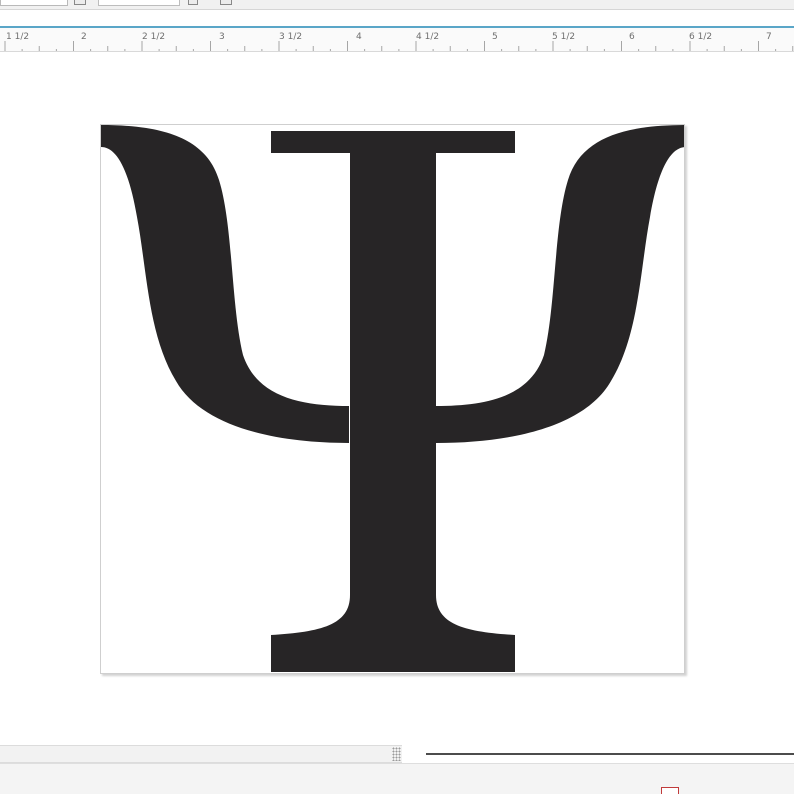  I want to click on ruler-label: 2 1/2, so click(154, 37).